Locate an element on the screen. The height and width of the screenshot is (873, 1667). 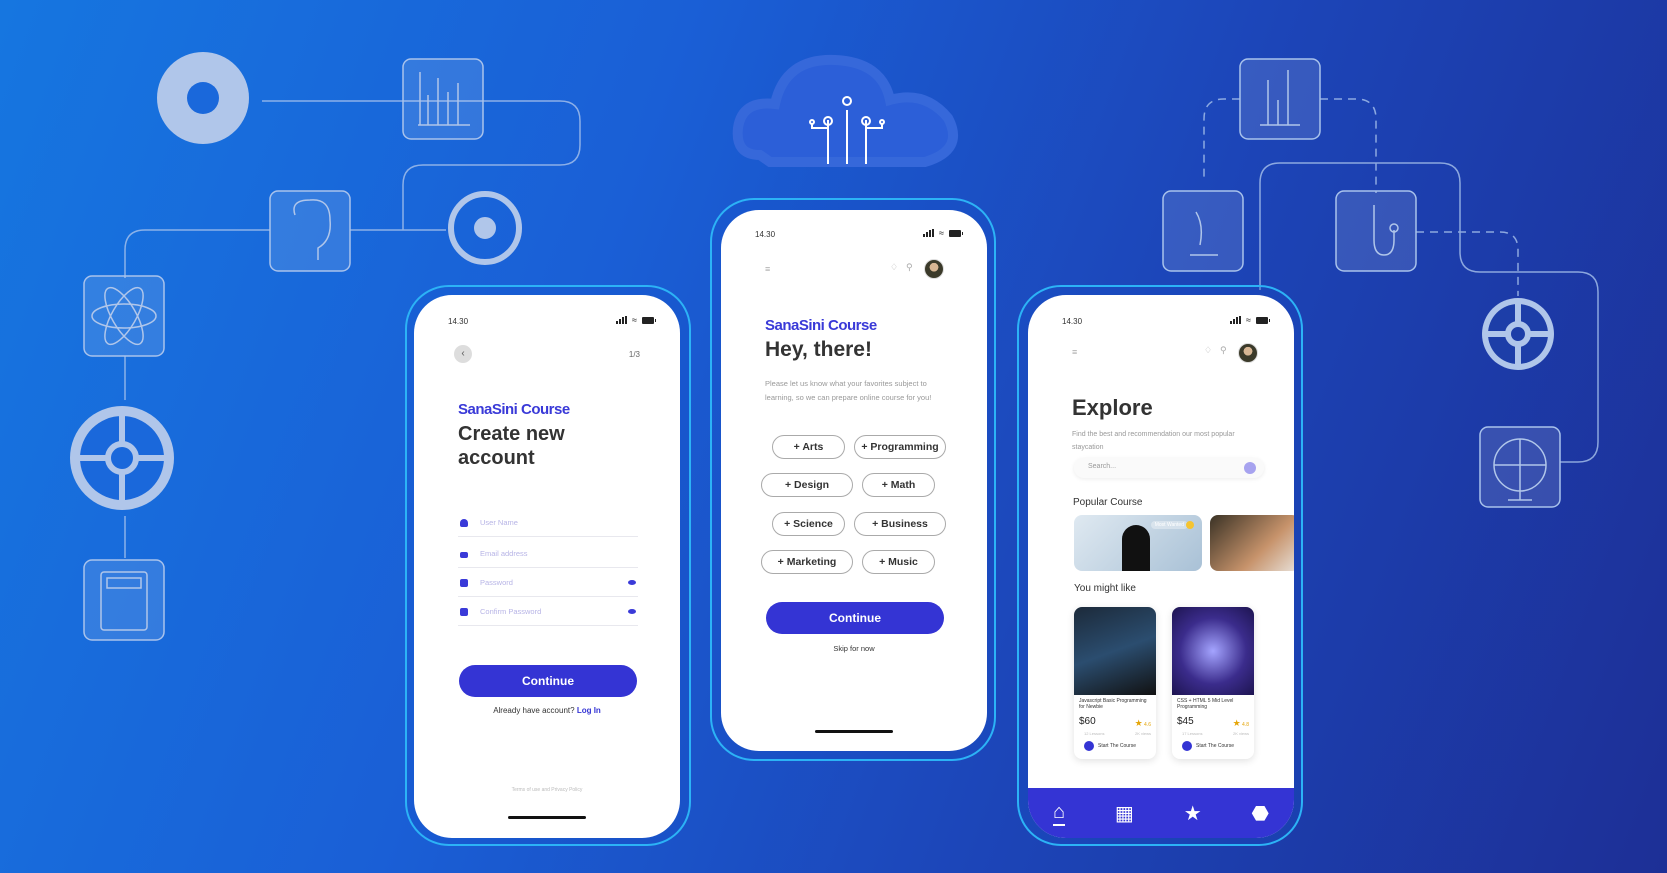
bar-chart-tile is located at coordinates (443, 99).